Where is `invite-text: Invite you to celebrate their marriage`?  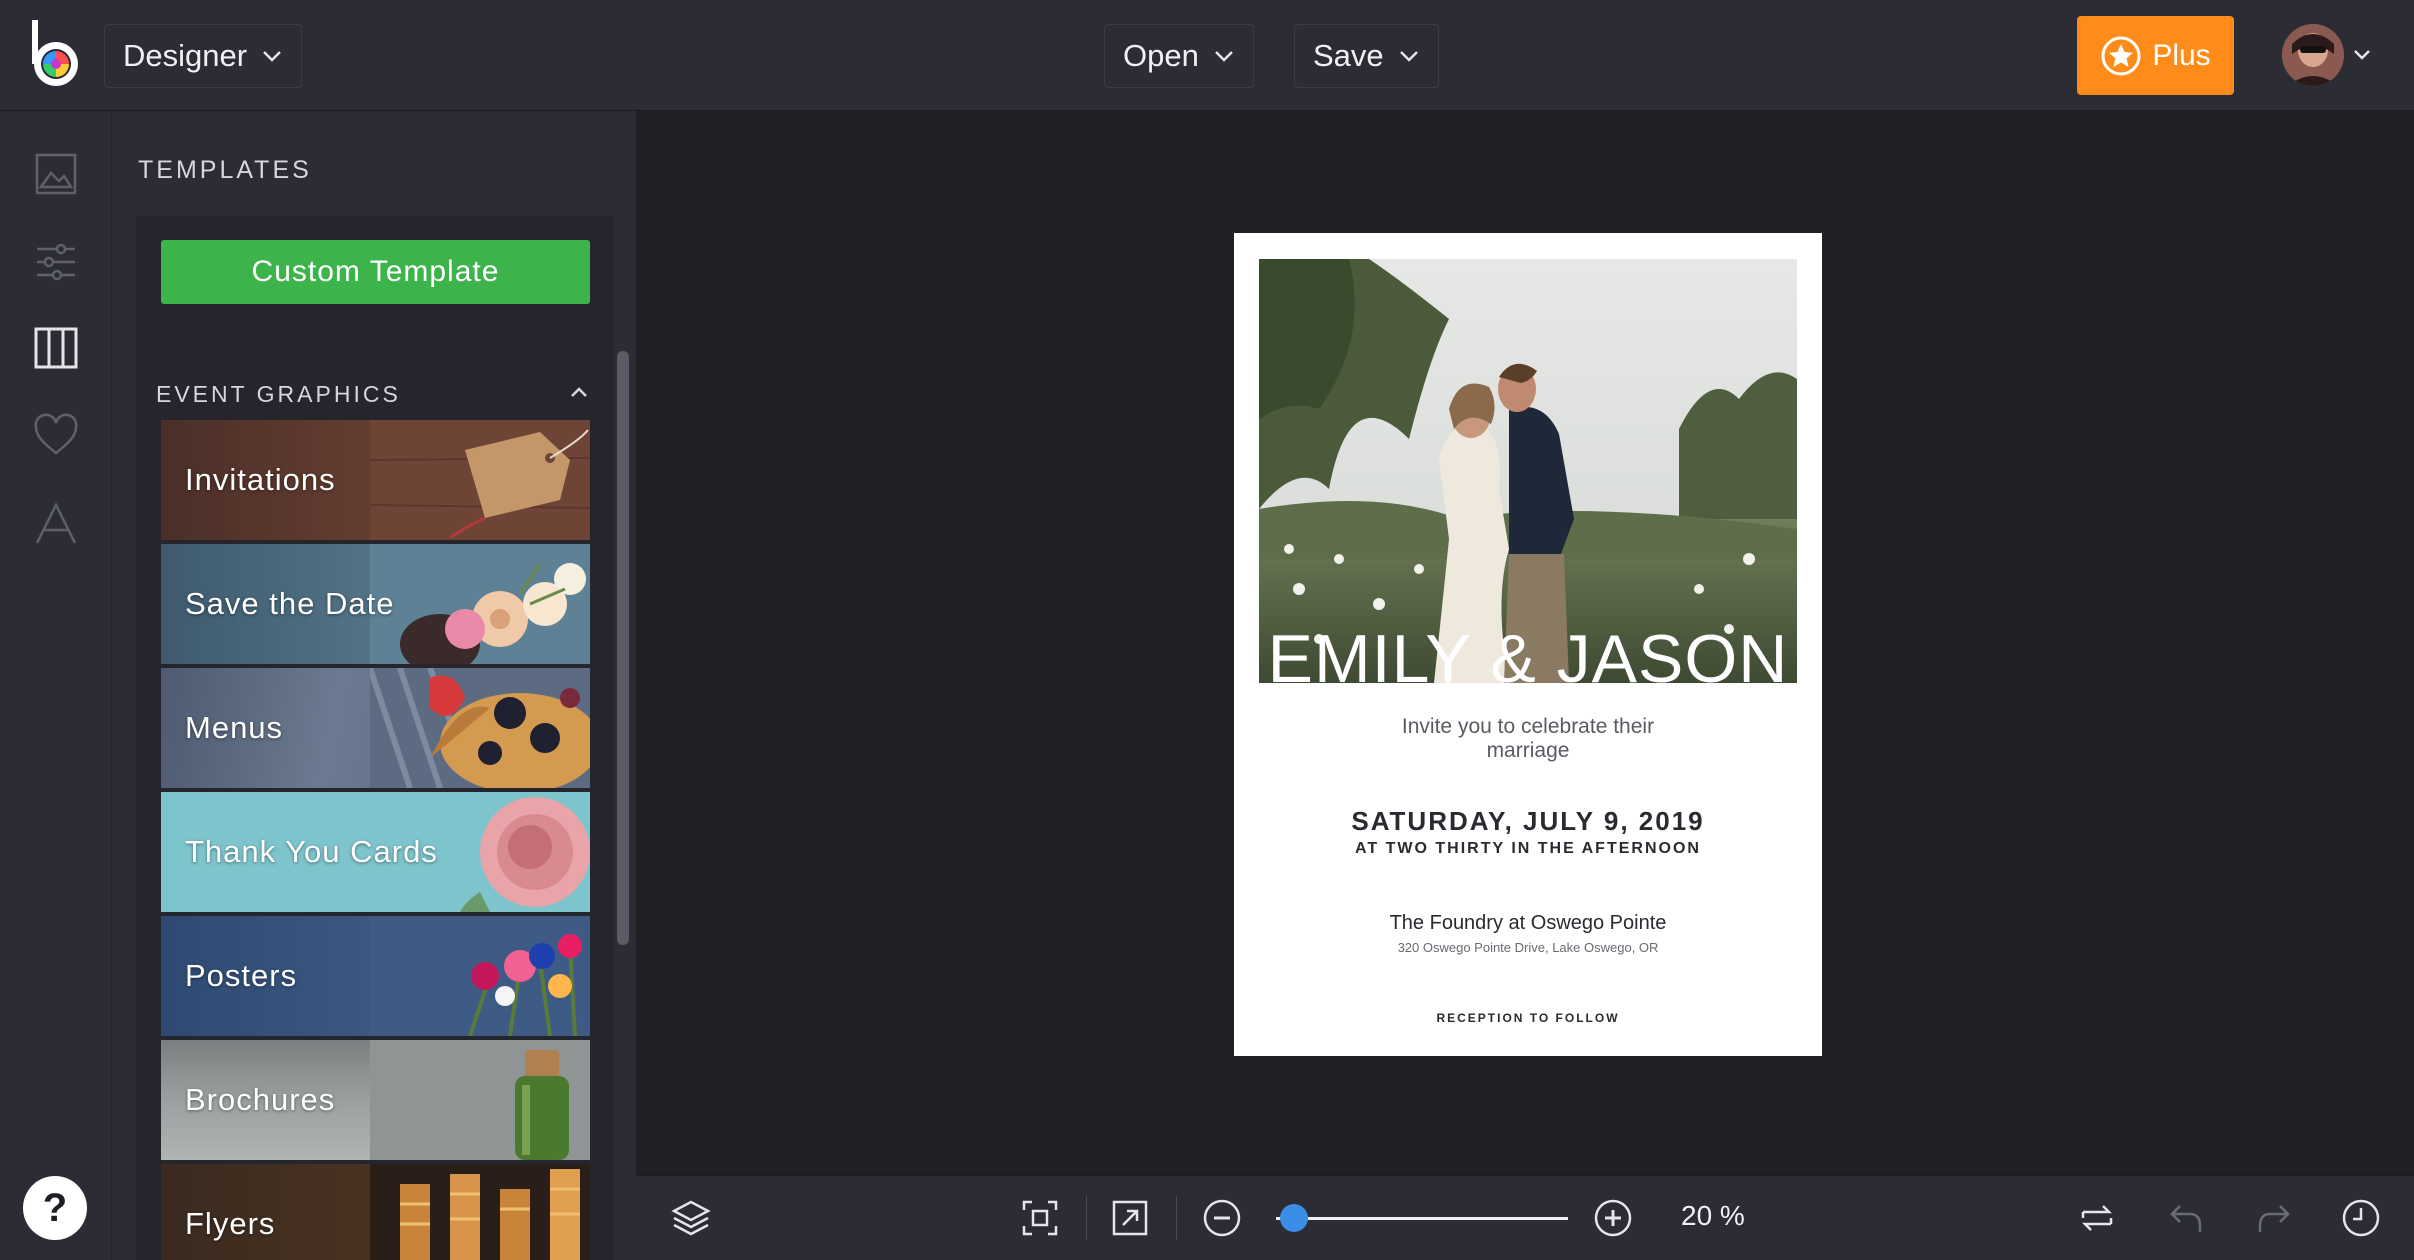
invite-text: Invite you to celebrate their marriage is located at coordinates (1528, 739).